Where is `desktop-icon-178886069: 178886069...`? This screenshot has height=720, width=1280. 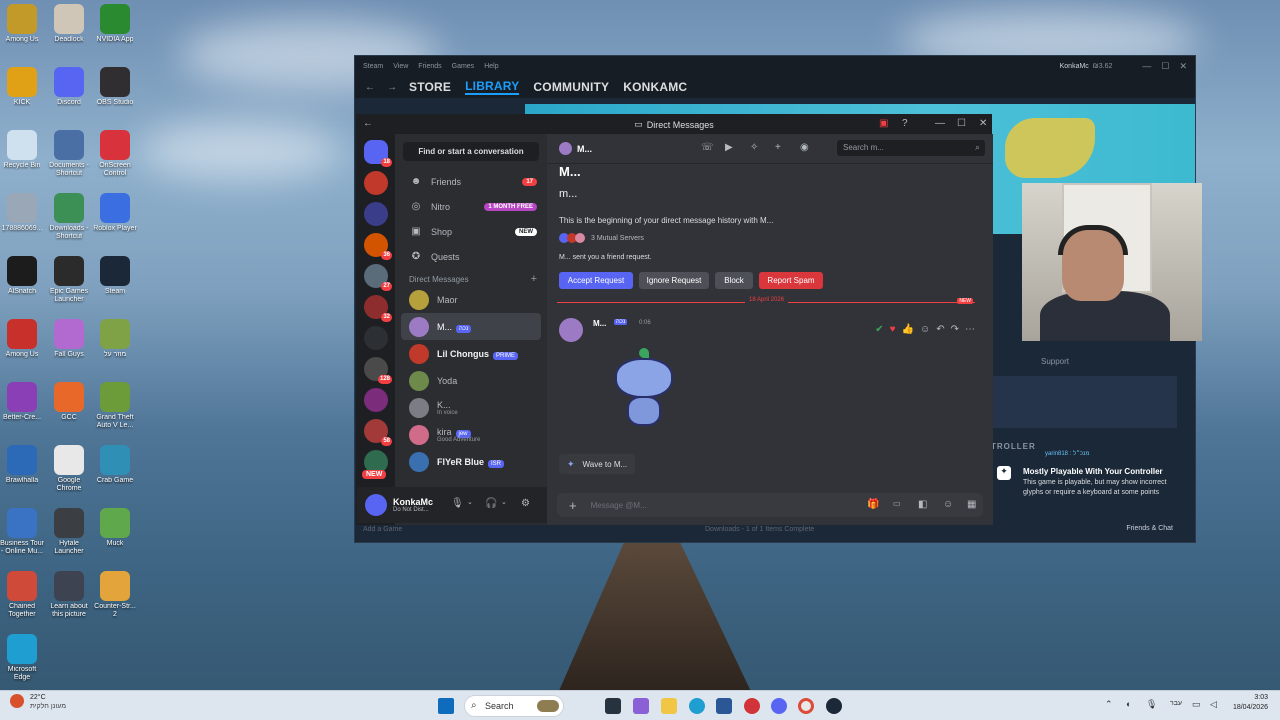 desktop-icon-178886069: 178886069... is located at coordinates (22, 213).